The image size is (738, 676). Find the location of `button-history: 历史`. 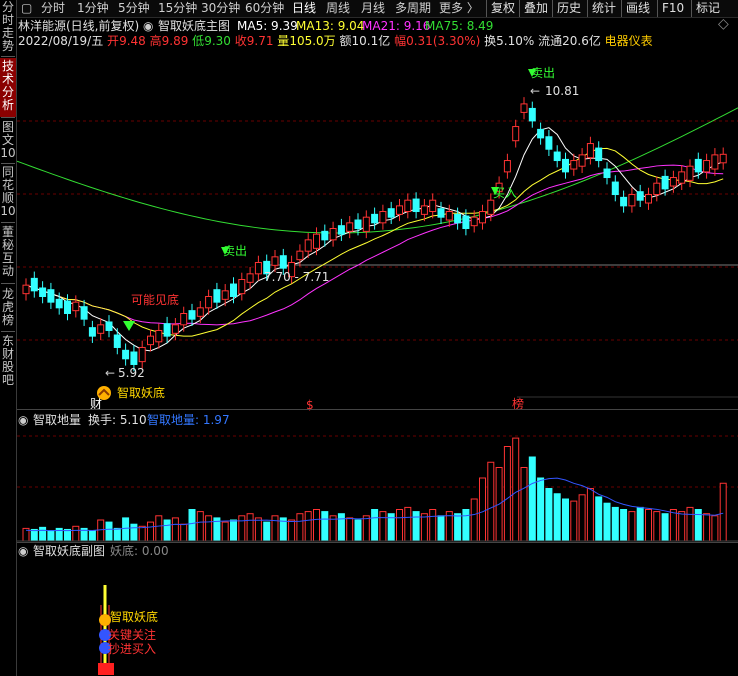

button-history: 历史 is located at coordinates (568, 8).